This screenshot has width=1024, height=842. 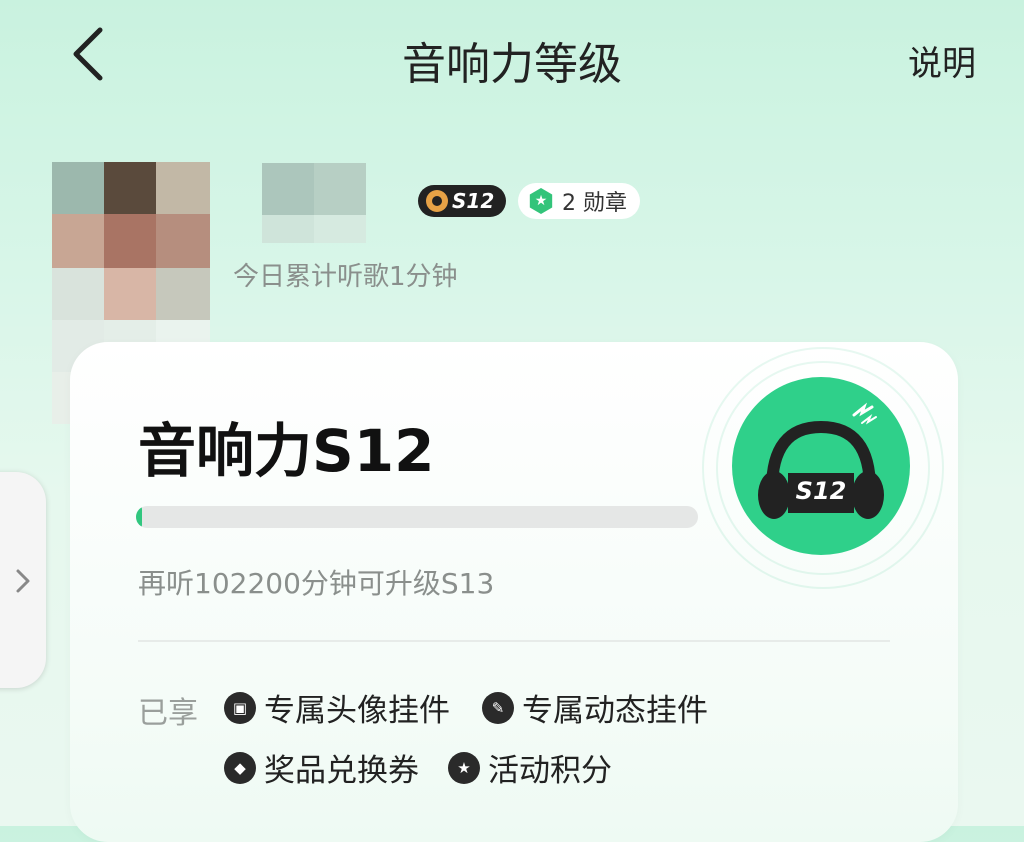 What do you see at coordinates (437, 201) in the screenshot?
I see `coin-icon` at bounding box center [437, 201].